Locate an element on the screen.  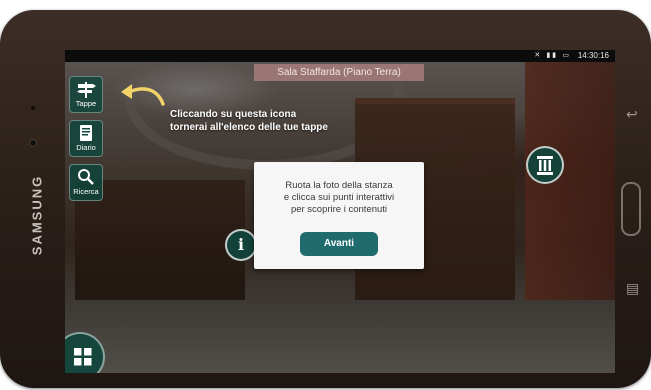
info-icon: i is located at coordinates (241, 244).